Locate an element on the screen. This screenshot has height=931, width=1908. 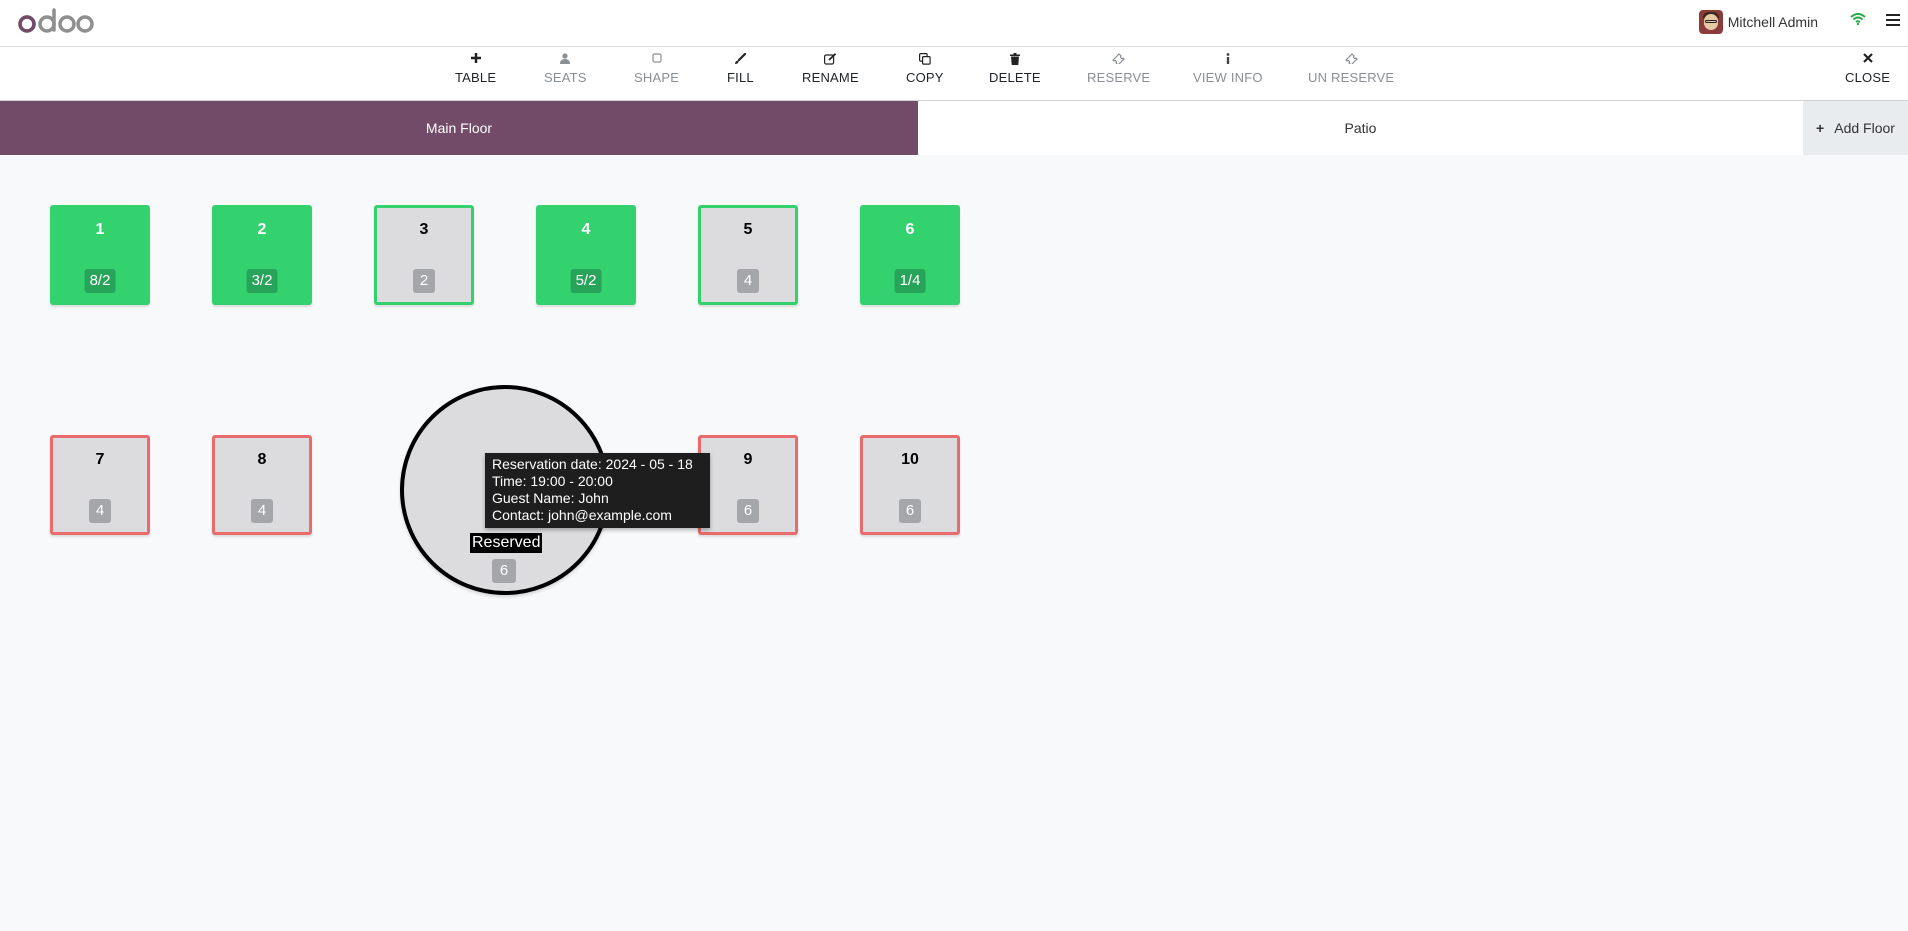
floor-tabs: Main Floor Patio + Add Floor is located at coordinates (954, 128).